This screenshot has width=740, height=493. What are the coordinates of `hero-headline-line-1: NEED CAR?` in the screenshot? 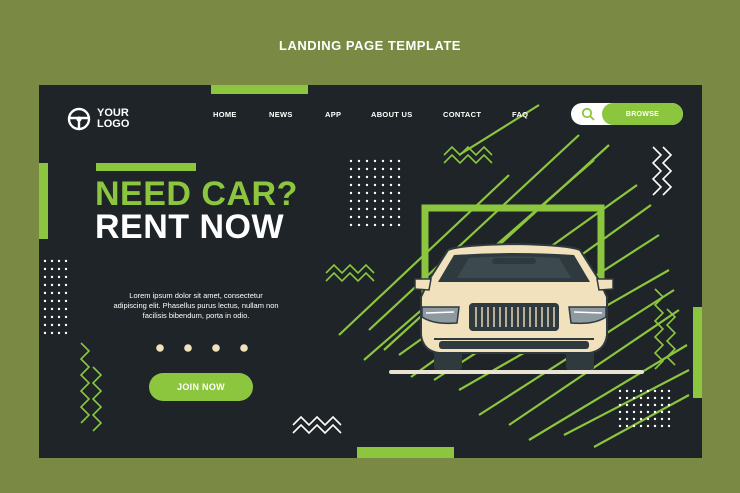 It's located at (196, 194).